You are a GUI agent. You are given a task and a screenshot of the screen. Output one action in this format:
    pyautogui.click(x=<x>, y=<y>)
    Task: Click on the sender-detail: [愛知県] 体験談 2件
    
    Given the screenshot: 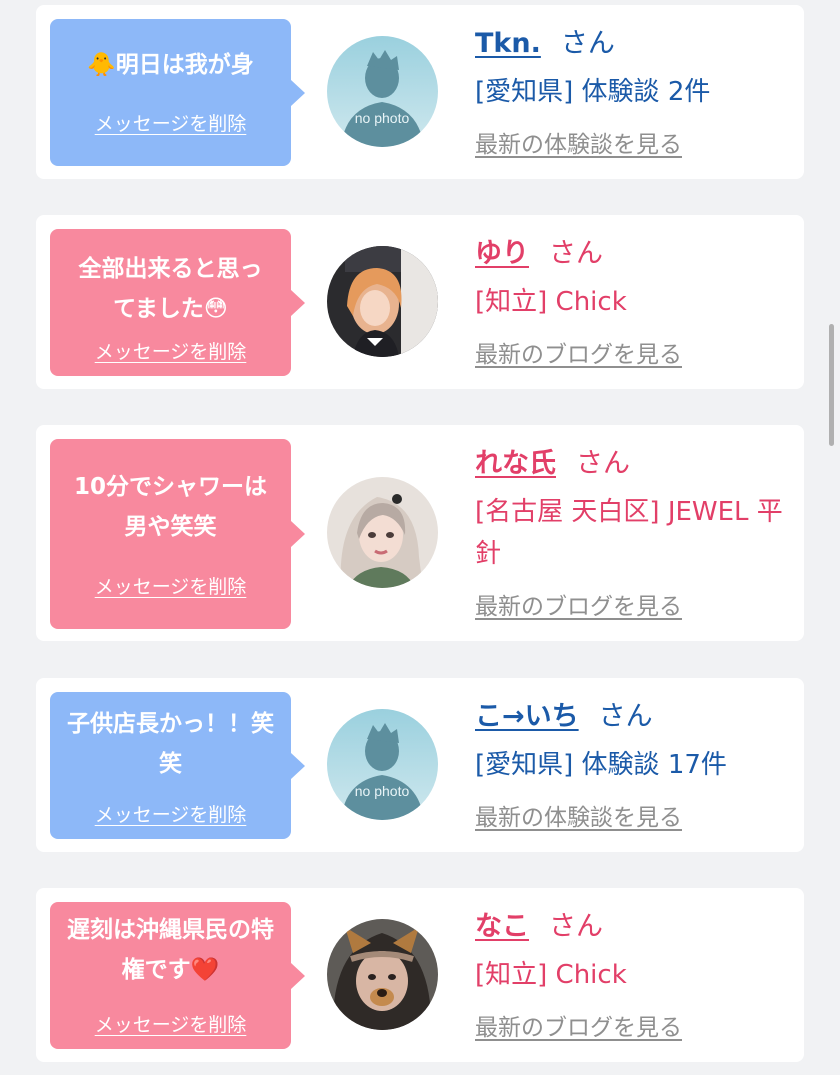 What is the action you would take?
    pyautogui.click(x=593, y=92)
    